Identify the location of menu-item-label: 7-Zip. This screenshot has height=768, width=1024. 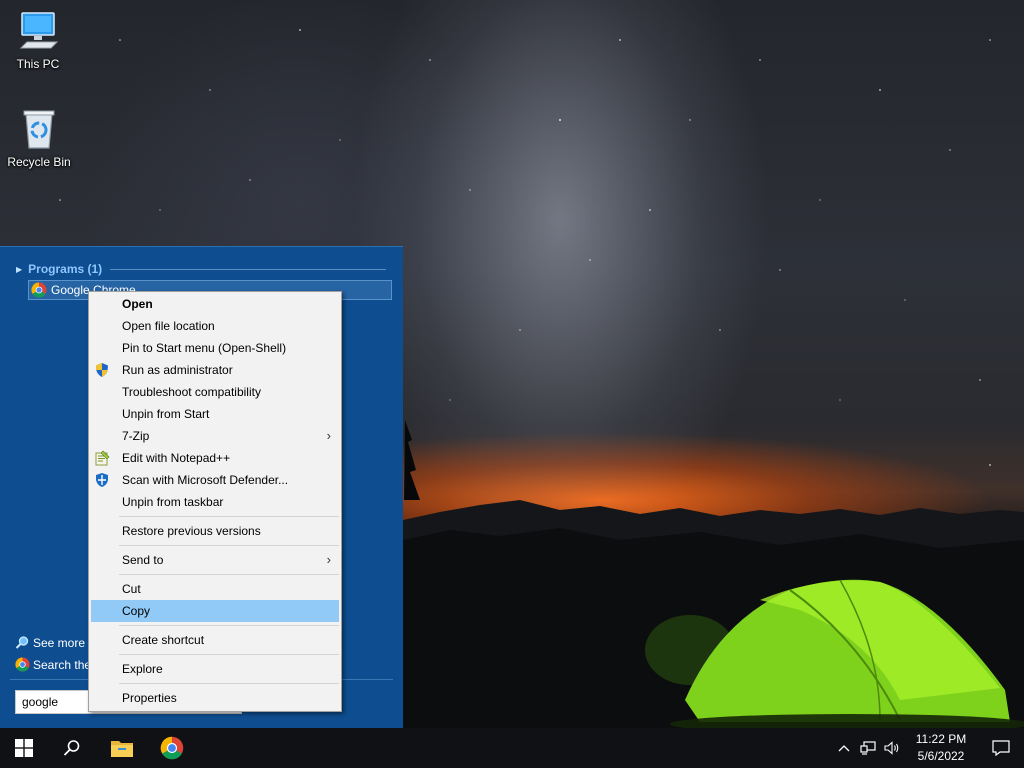
(136, 436).